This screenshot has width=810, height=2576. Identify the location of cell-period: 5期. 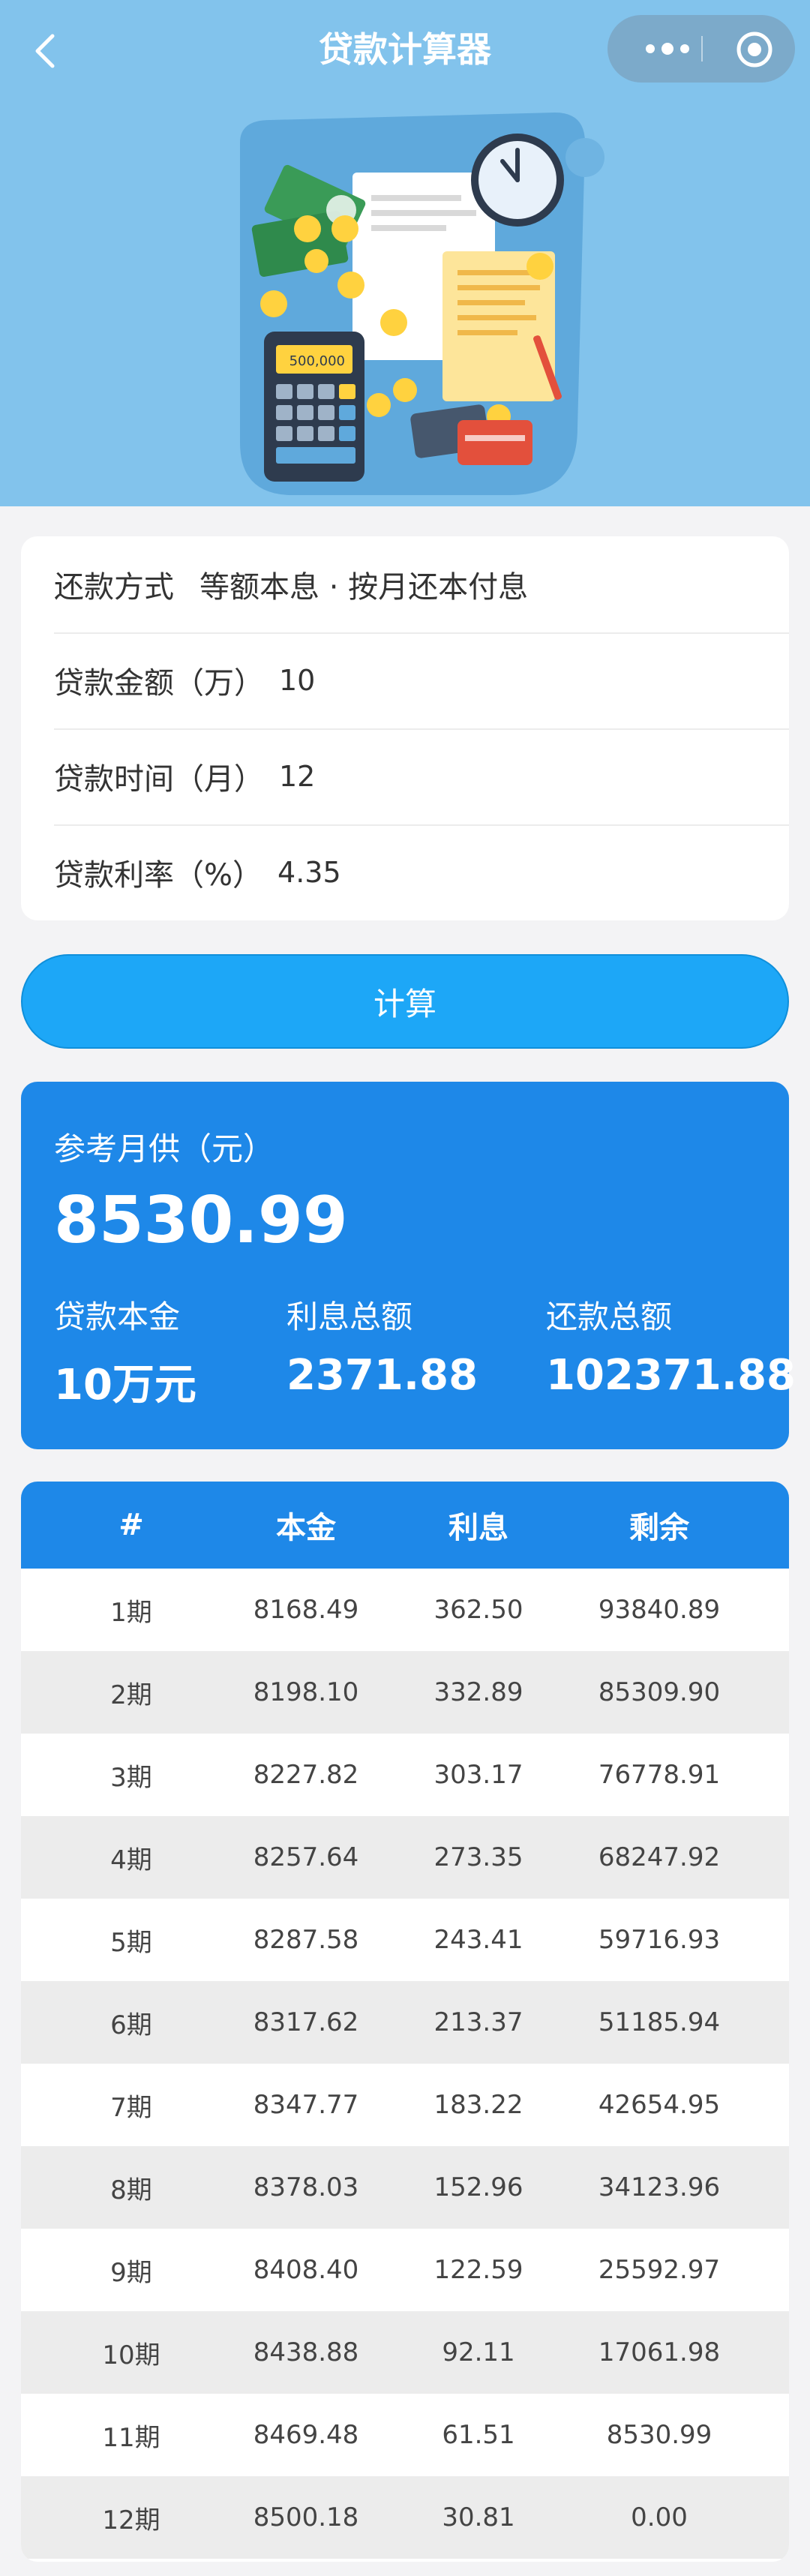
(131, 1942).